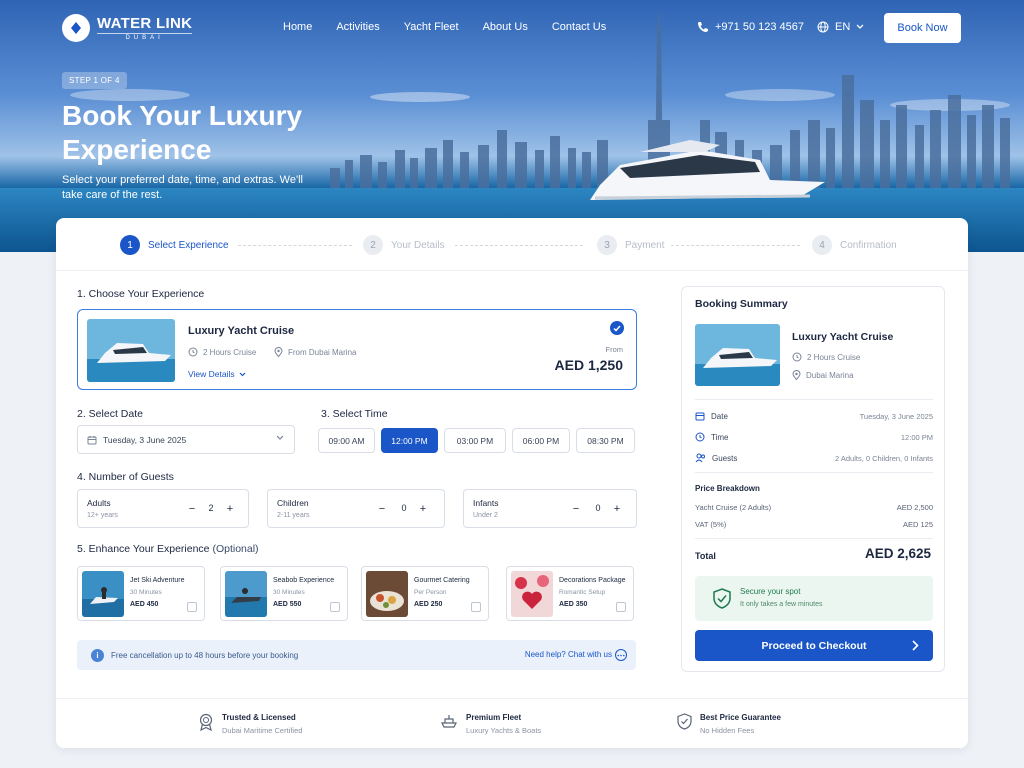 This screenshot has height=768, width=1024. Describe the element at coordinates (705, 556) in the screenshot. I see `total-label: Total` at that location.